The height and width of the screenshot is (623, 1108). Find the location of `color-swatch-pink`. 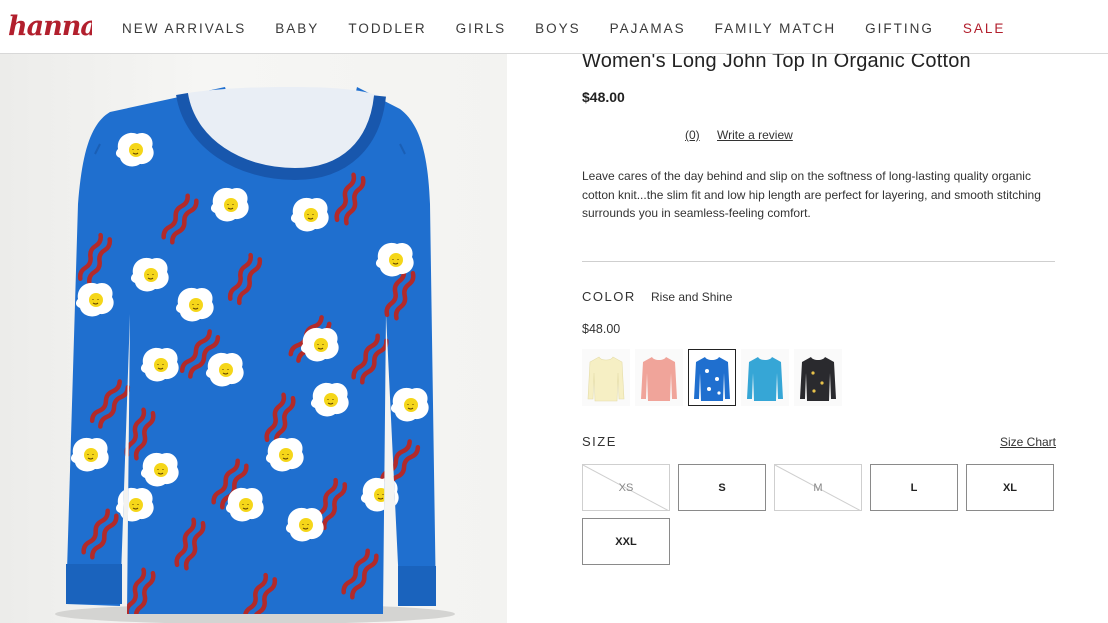

color-swatch-pink is located at coordinates (659, 377).